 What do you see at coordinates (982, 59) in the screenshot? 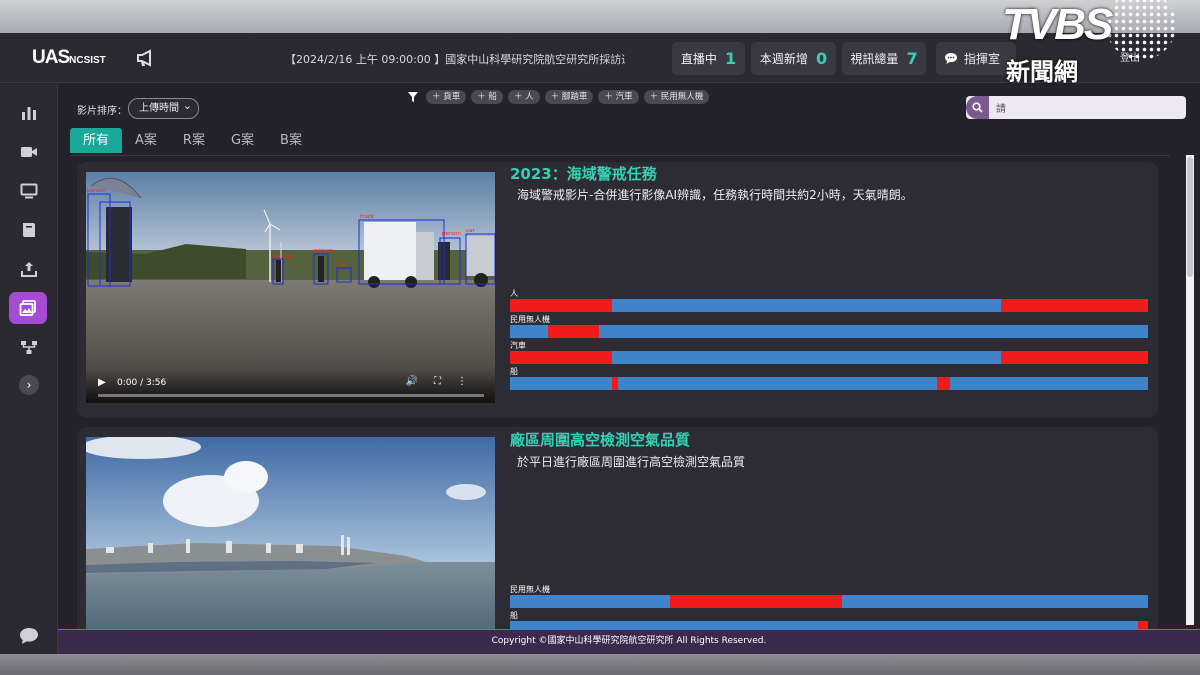
I see `command-room-label: 指揮室` at bounding box center [982, 59].